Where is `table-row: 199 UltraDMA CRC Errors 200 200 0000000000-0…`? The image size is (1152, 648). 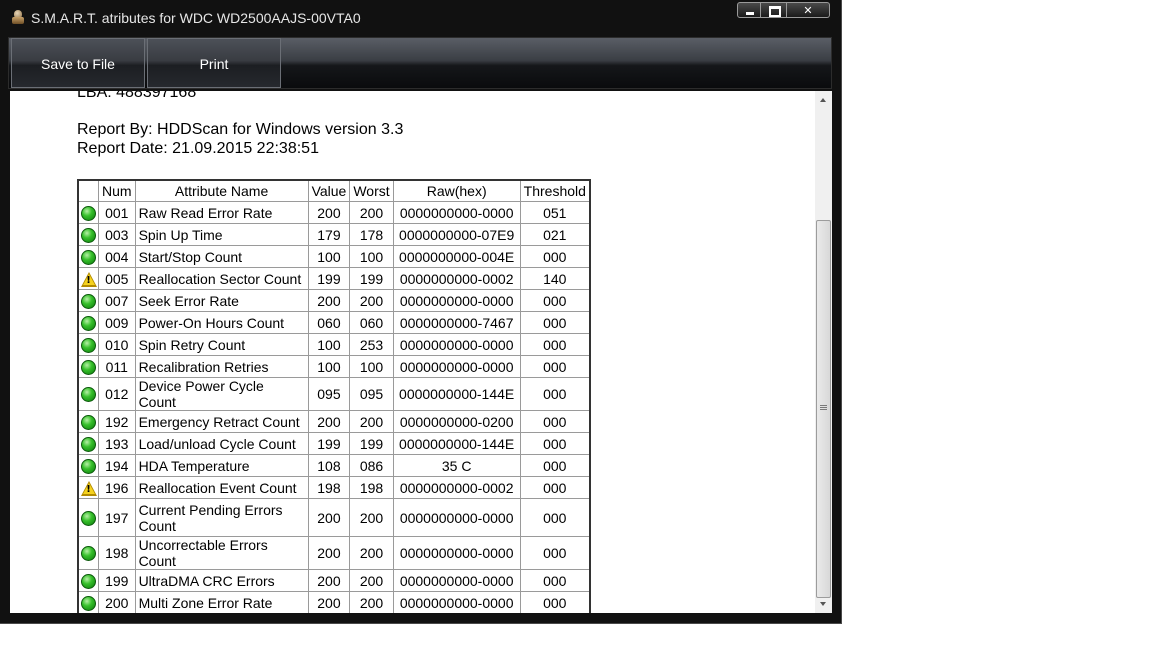 table-row: 199 UltraDMA CRC Errors 200 200 0000000000-0… is located at coordinates (334, 580).